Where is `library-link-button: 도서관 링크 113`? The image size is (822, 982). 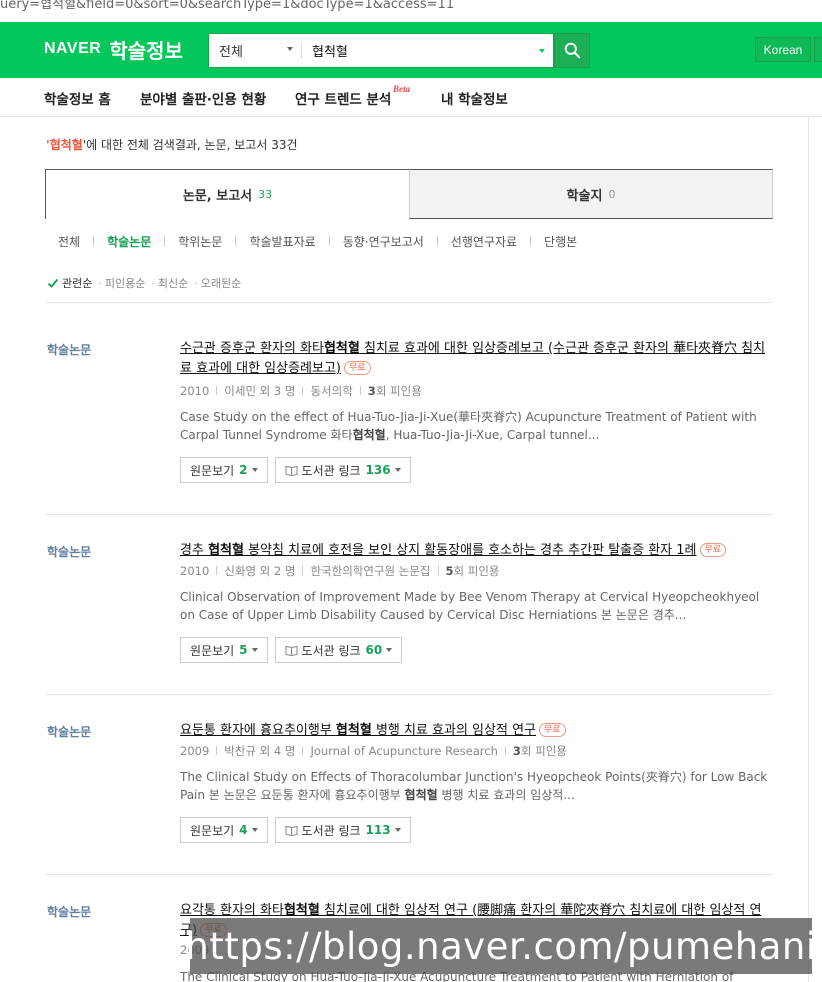
library-link-button: 도서관 링크 113 is located at coordinates (342, 830).